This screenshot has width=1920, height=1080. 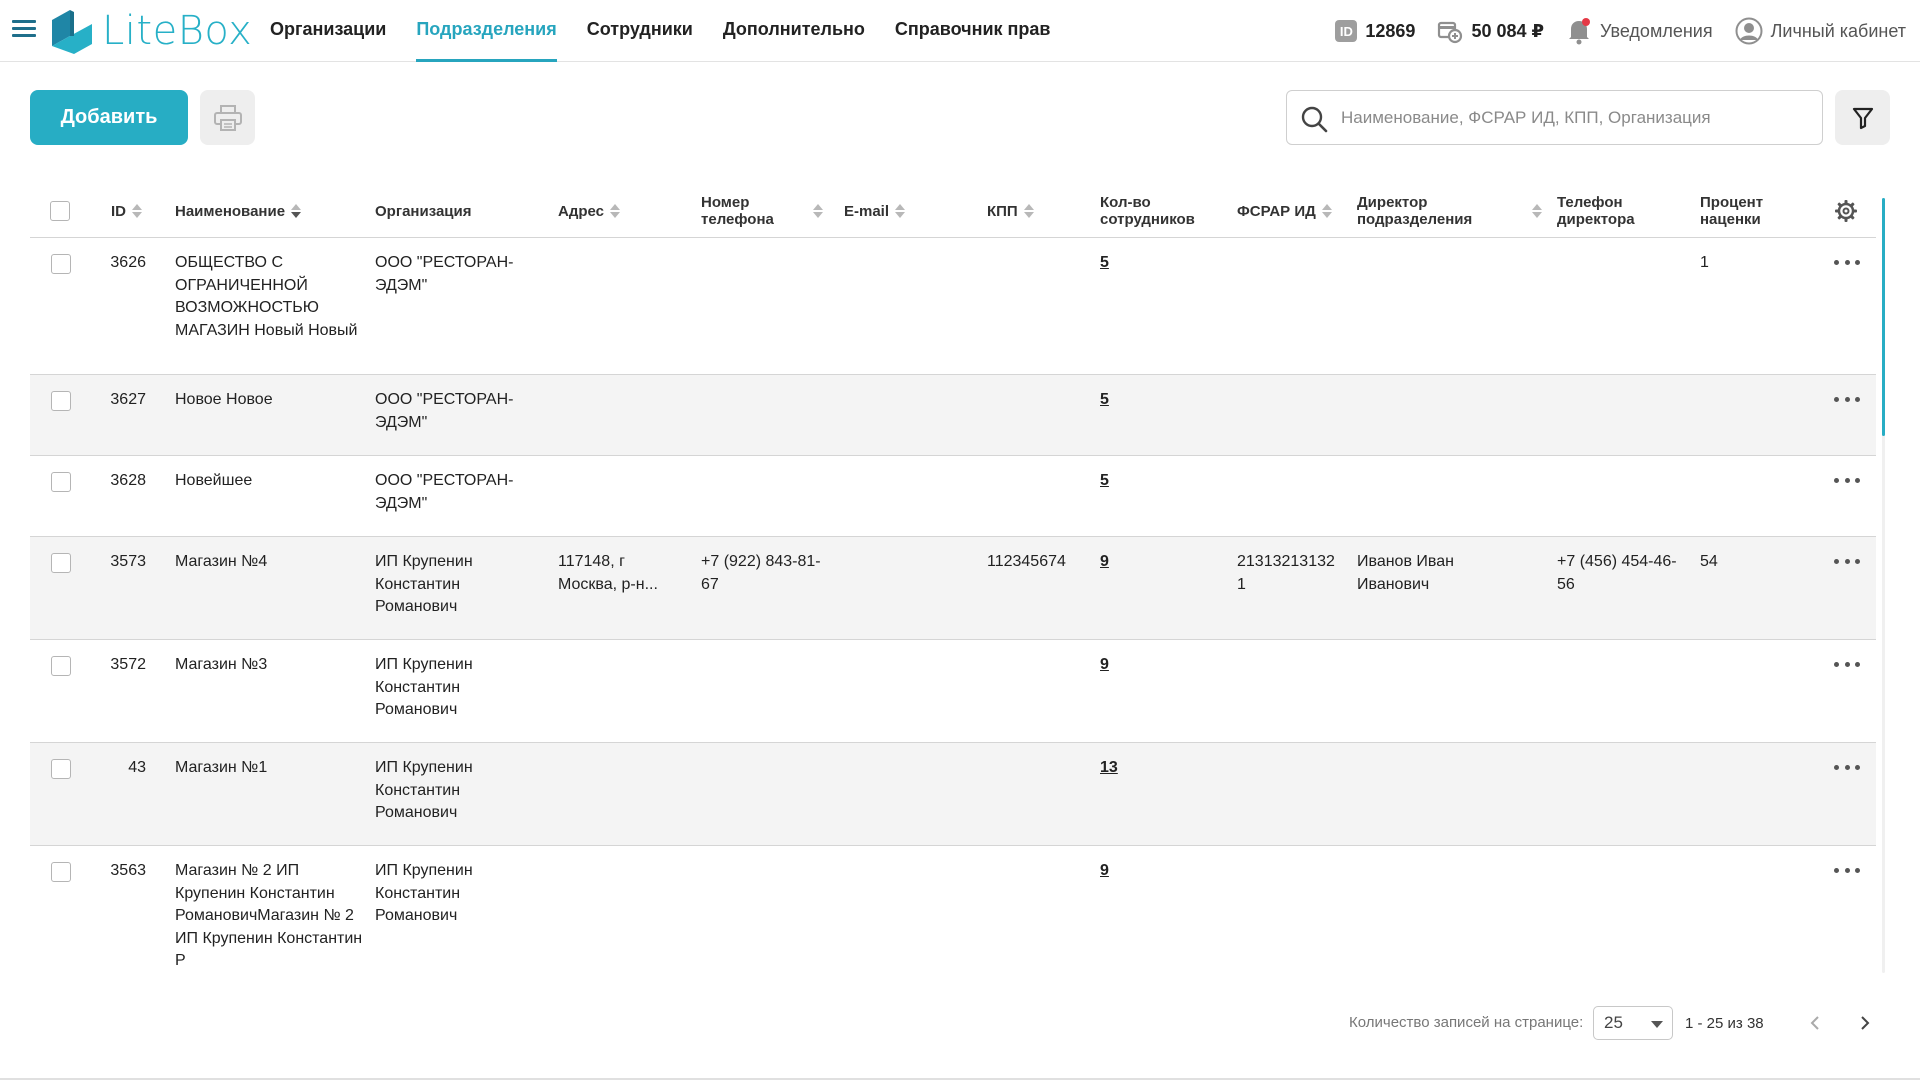 What do you see at coordinates (1026, 561) in the screenshot?
I see `cell-kpp: 112345674` at bounding box center [1026, 561].